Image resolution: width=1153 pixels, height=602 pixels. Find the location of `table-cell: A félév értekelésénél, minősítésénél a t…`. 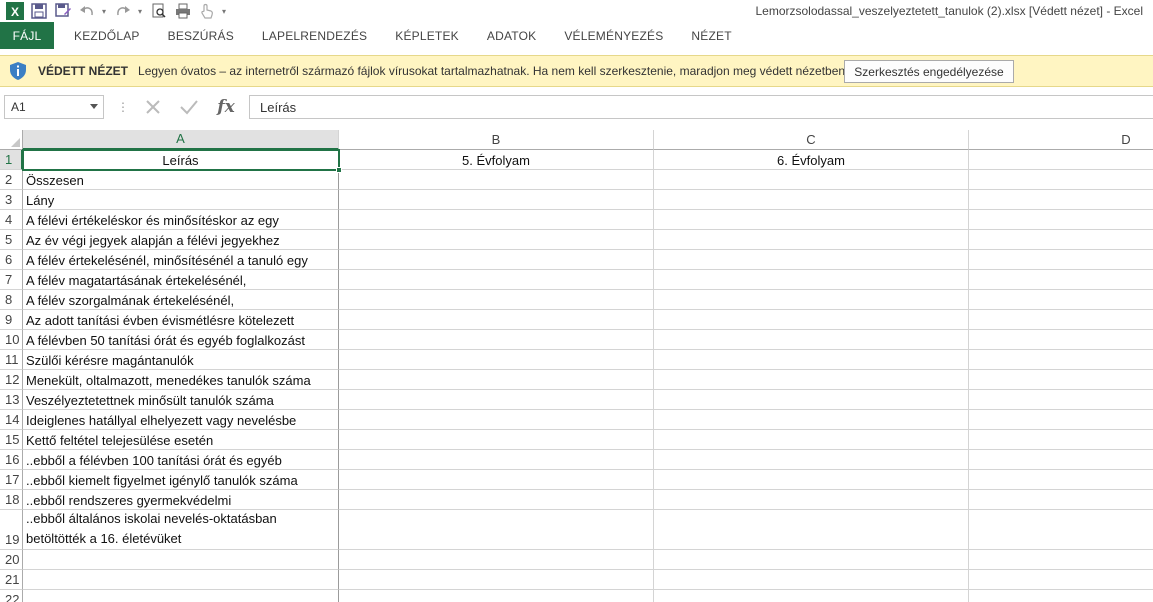

table-cell: A félév értekelésénél, minősítésénél a t… is located at coordinates (181, 260).